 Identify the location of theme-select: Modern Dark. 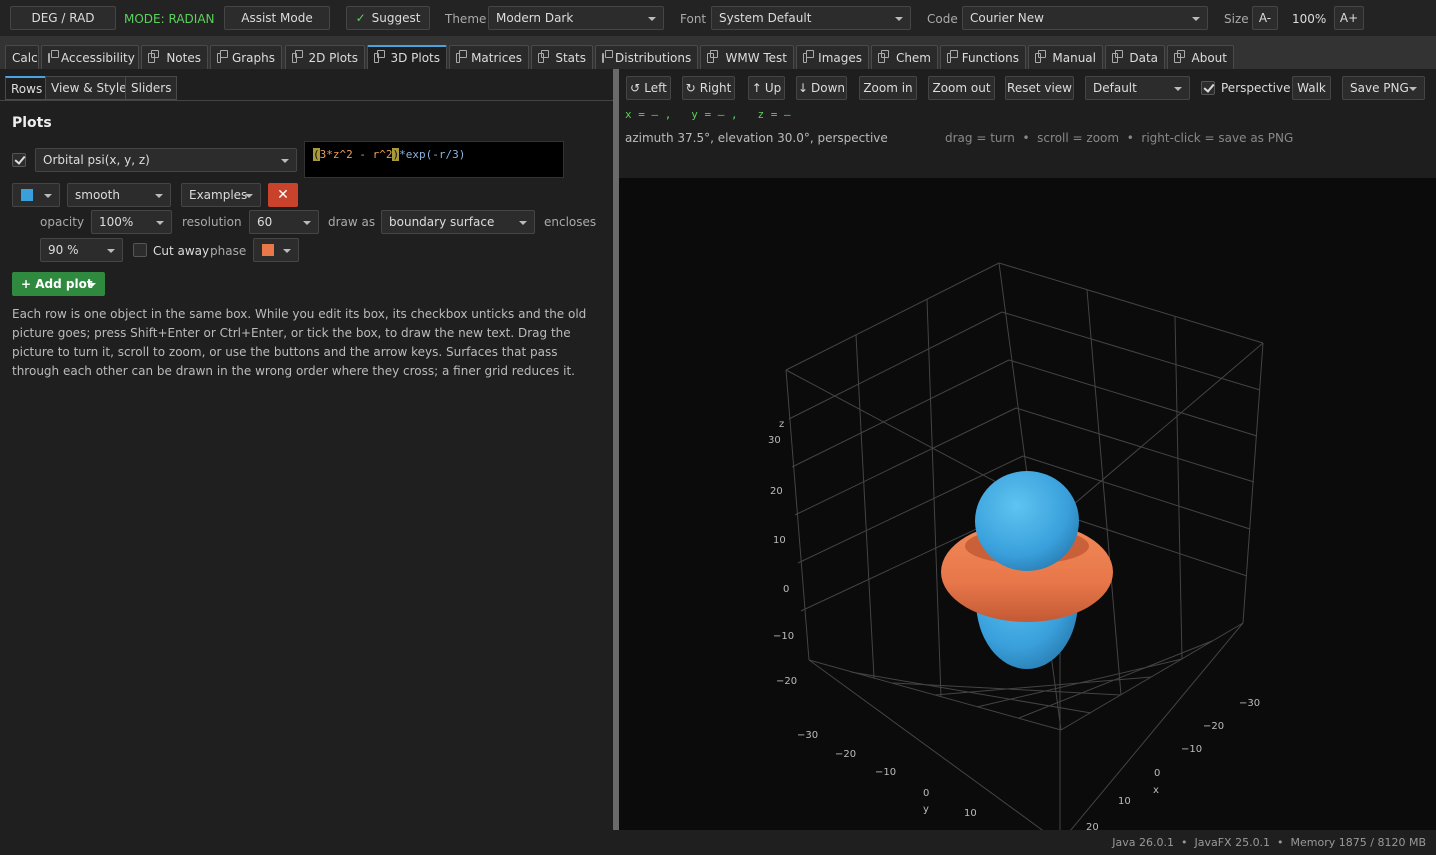
(576, 18).